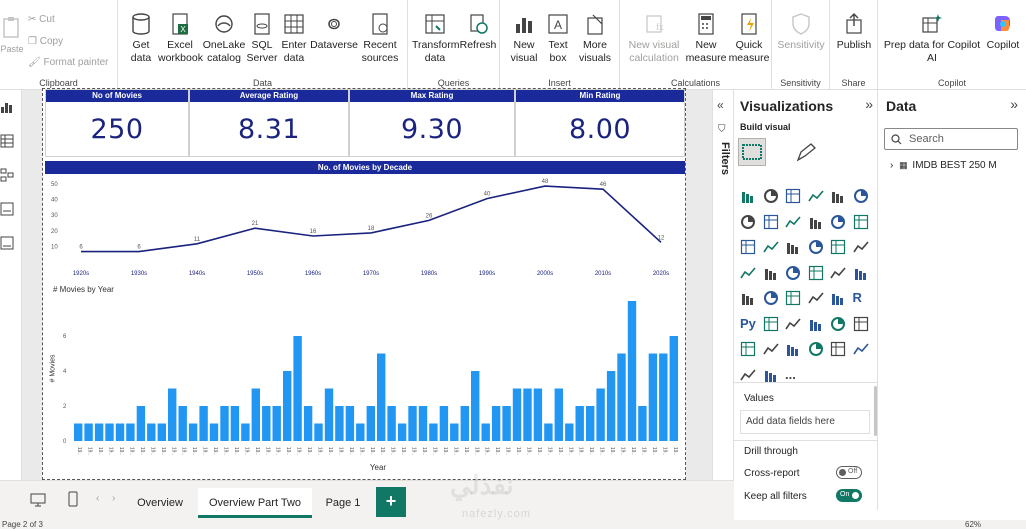  Describe the element at coordinates (68, 62) in the screenshot. I see `format-painter-button: 🖌 Format painter` at that location.